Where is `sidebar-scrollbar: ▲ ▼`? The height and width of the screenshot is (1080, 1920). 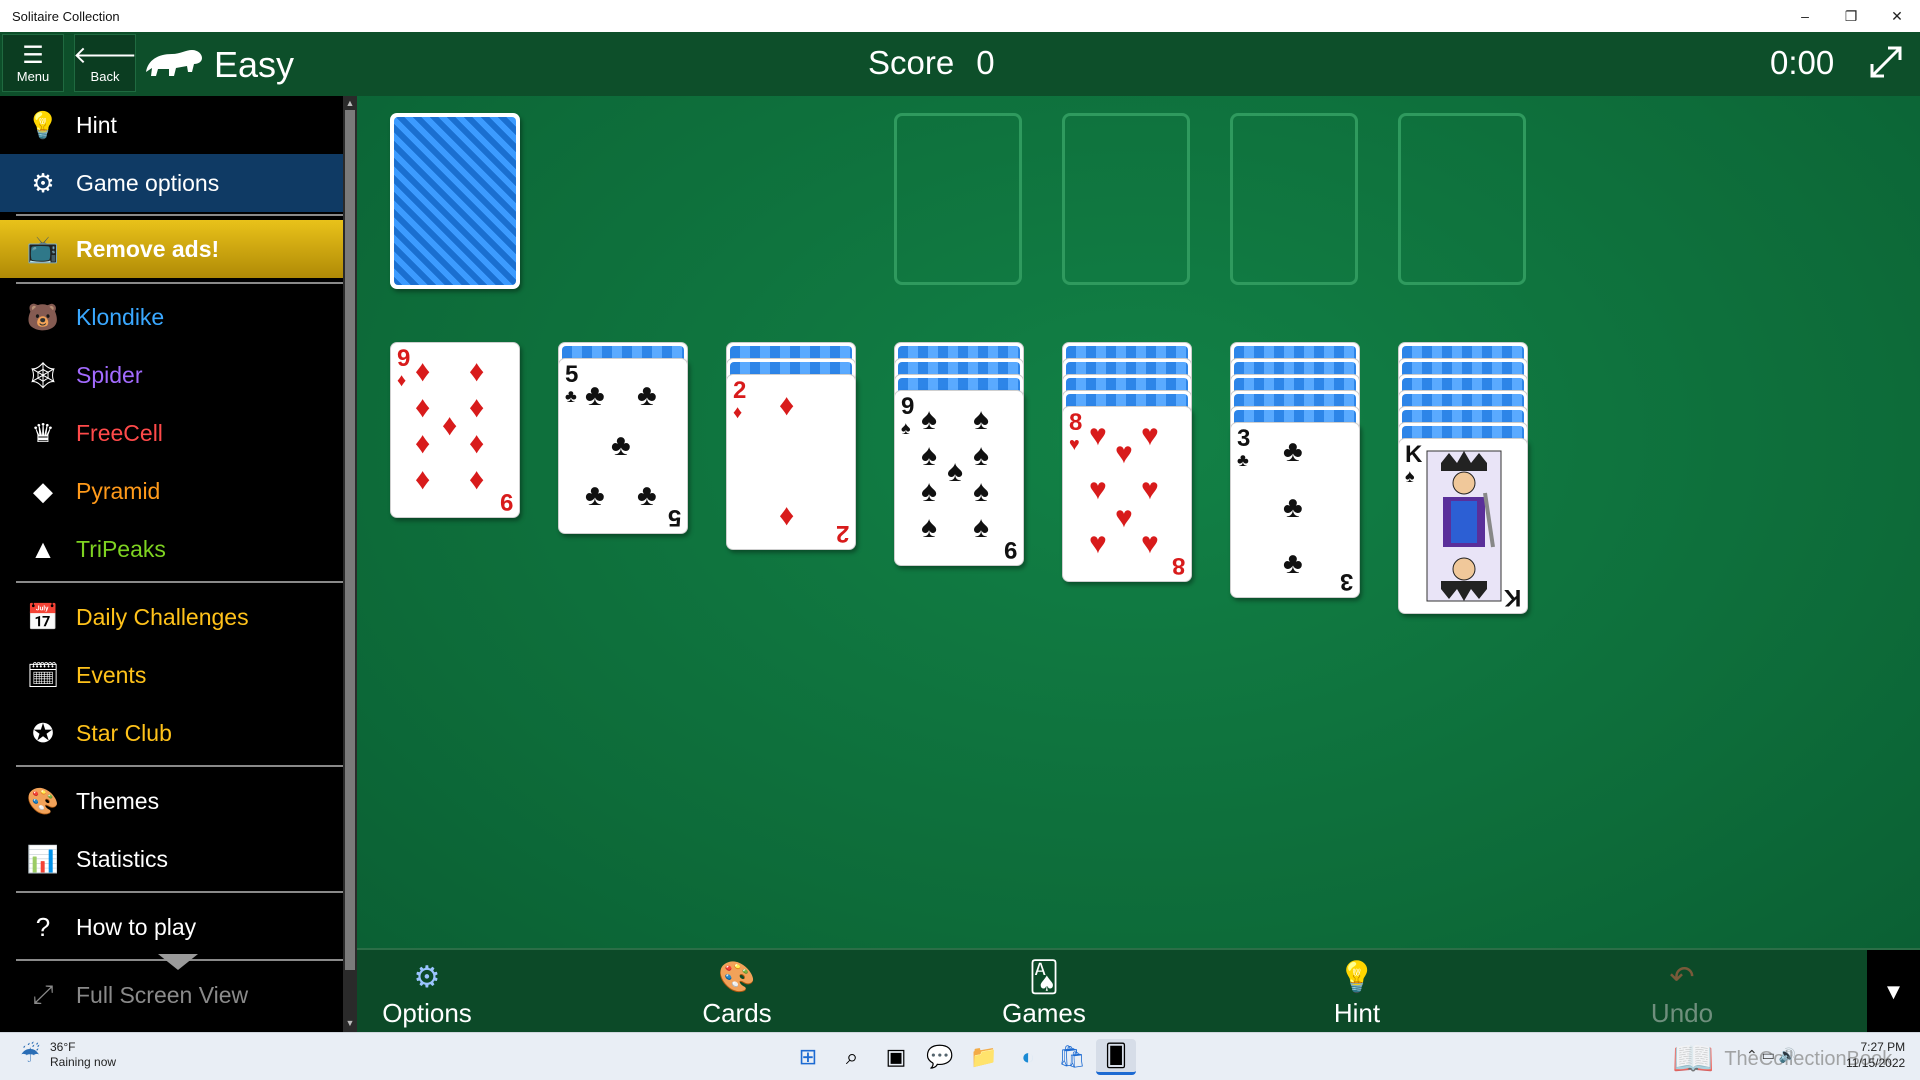 sidebar-scrollbar: ▲ ▼ is located at coordinates (350, 564).